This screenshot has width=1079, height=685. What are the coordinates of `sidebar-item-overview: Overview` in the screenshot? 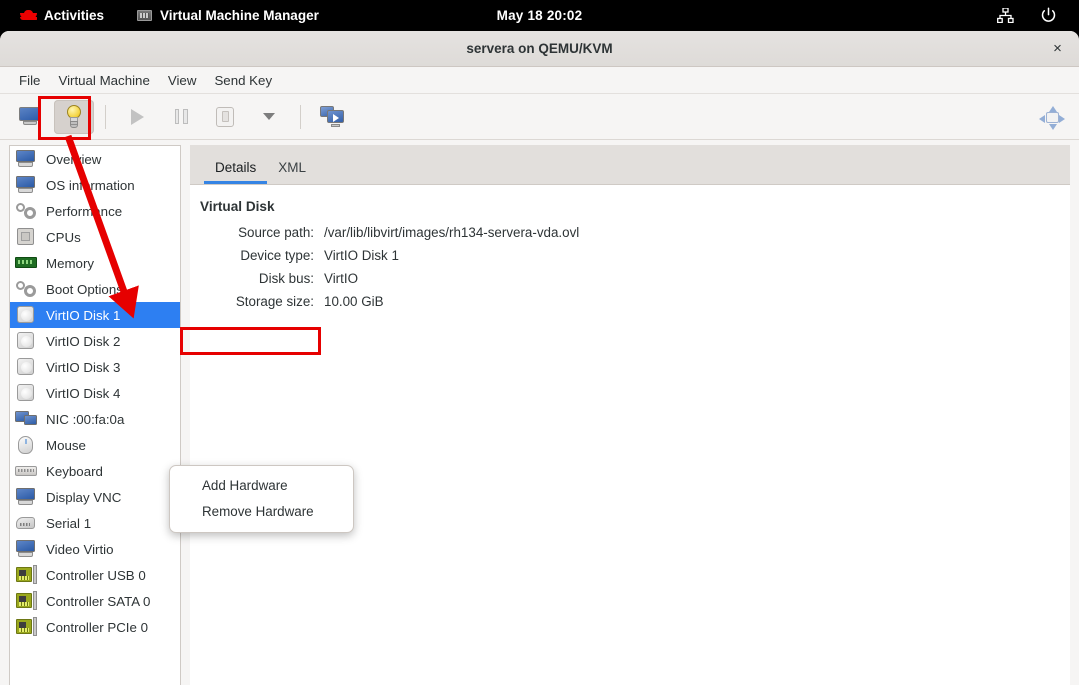 It's located at (95, 159).